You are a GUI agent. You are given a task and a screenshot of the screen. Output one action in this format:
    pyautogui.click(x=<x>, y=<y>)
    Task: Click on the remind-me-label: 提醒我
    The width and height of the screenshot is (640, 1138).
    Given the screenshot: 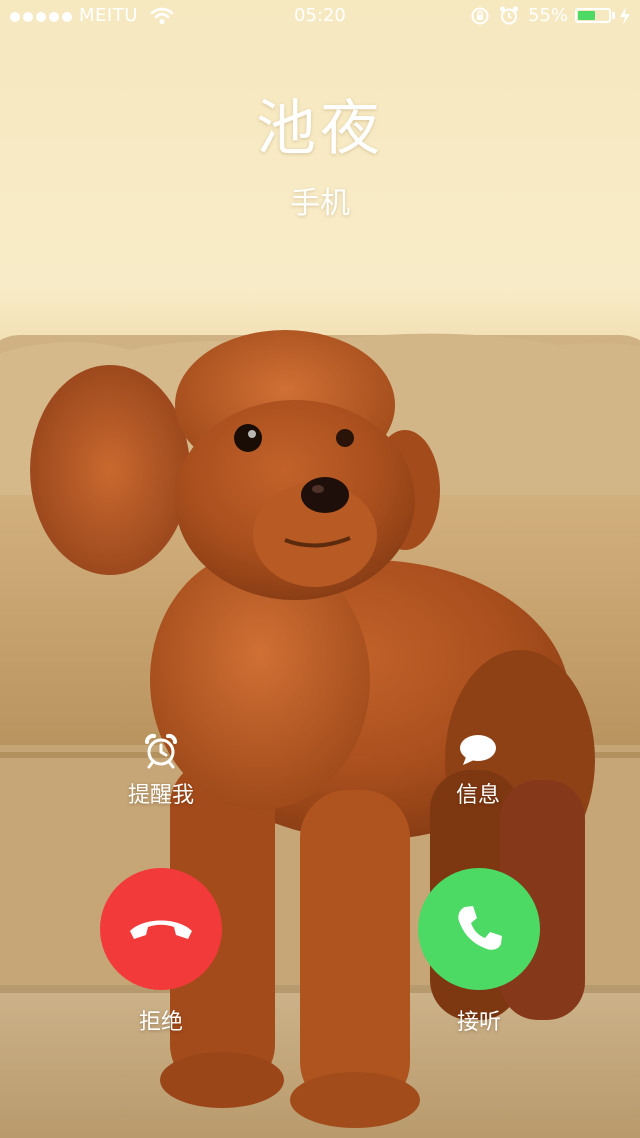 What is the action you would take?
    pyautogui.click(x=160, y=795)
    